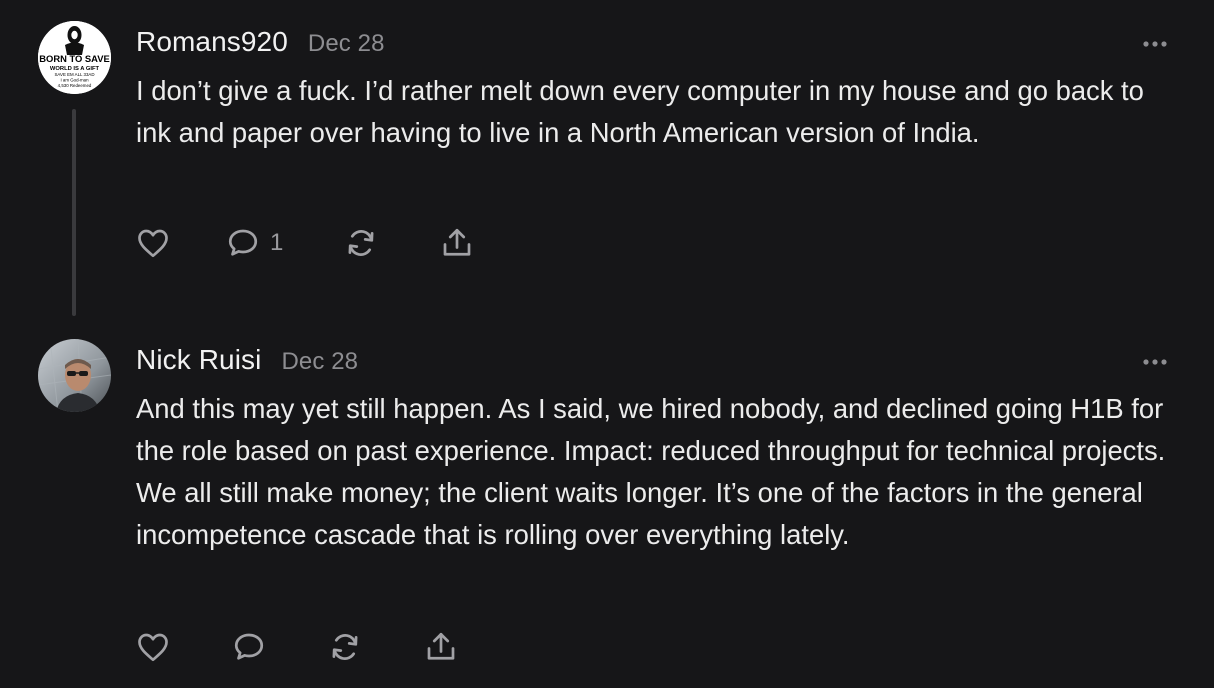  I want to click on thread-line, so click(74, 212).